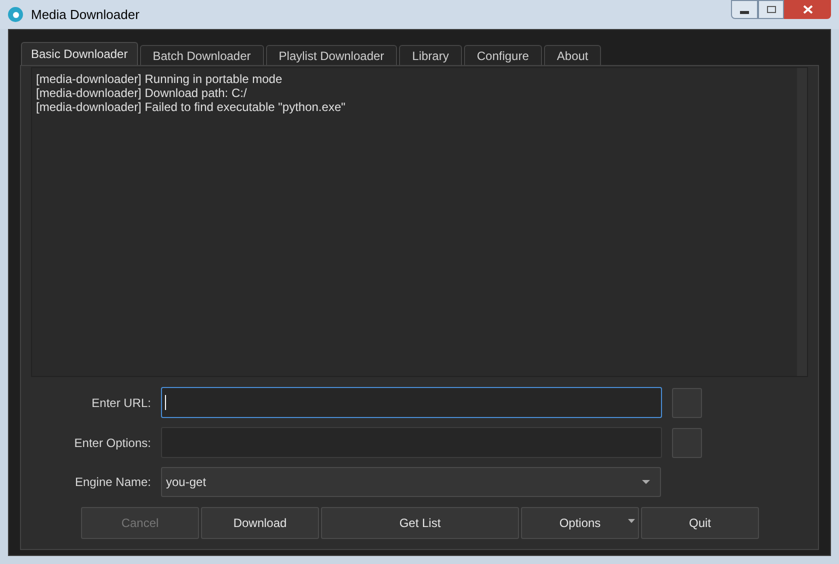 This screenshot has height=564, width=839. Describe the element at coordinates (580, 523) in the screenshot. I see `action-button: Options` at that location.